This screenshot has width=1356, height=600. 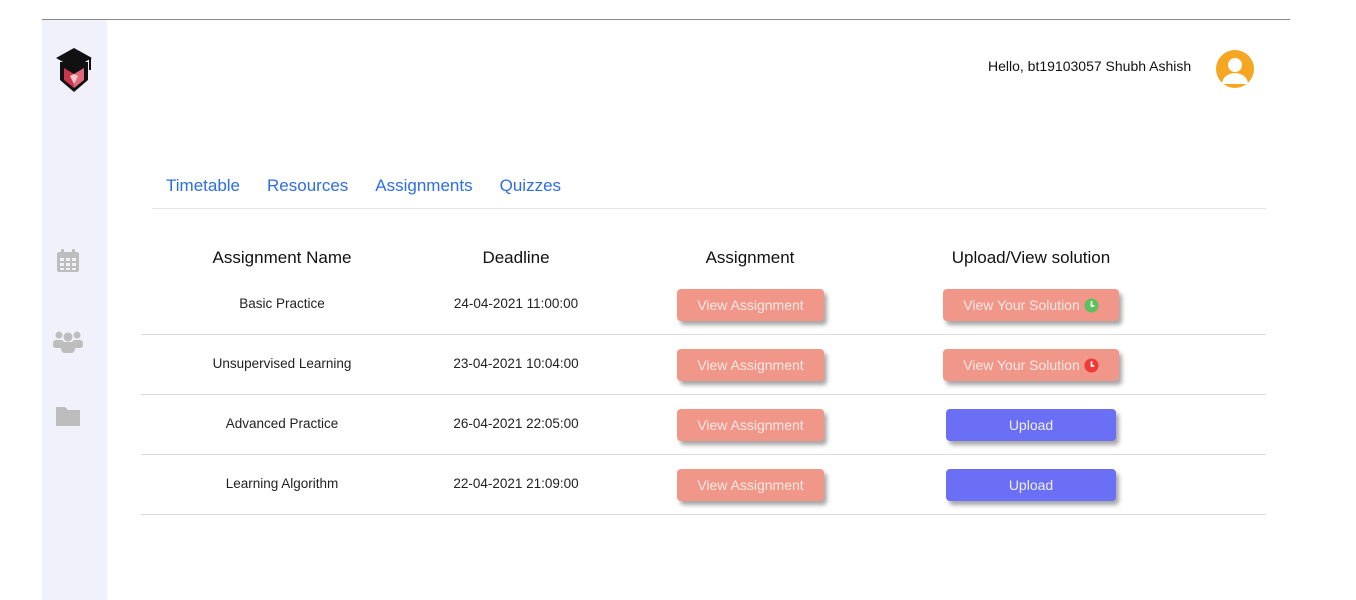 I want to click on tab-resources: Resources, so click(x=307, y=186).